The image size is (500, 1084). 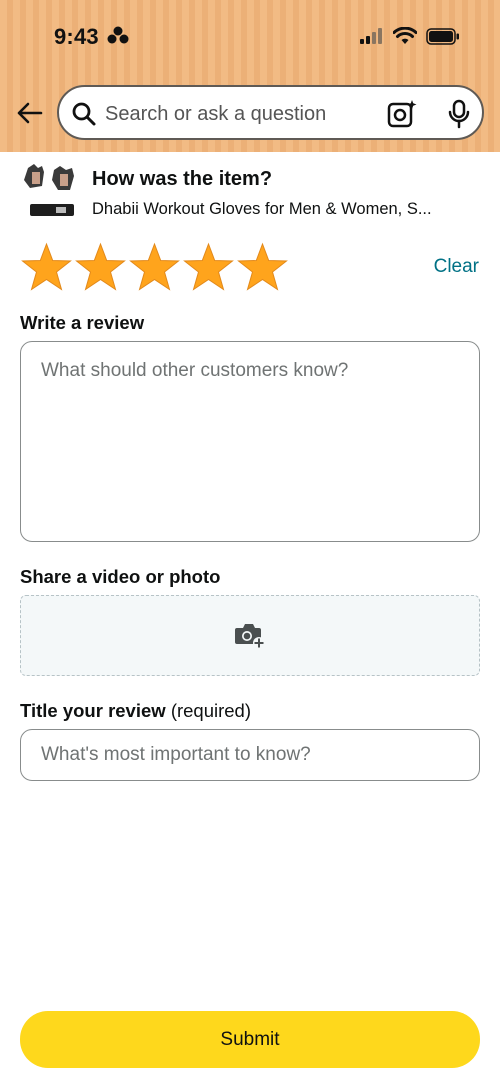 I want to click on review-label: Write a review, so click(x=82, y=322).